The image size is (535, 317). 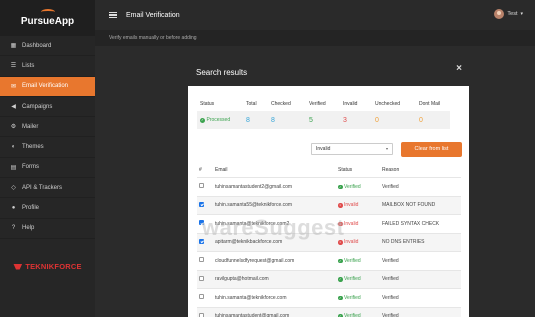 I want to click on stats-dont-mail: 0, so click(x=421, y=120).